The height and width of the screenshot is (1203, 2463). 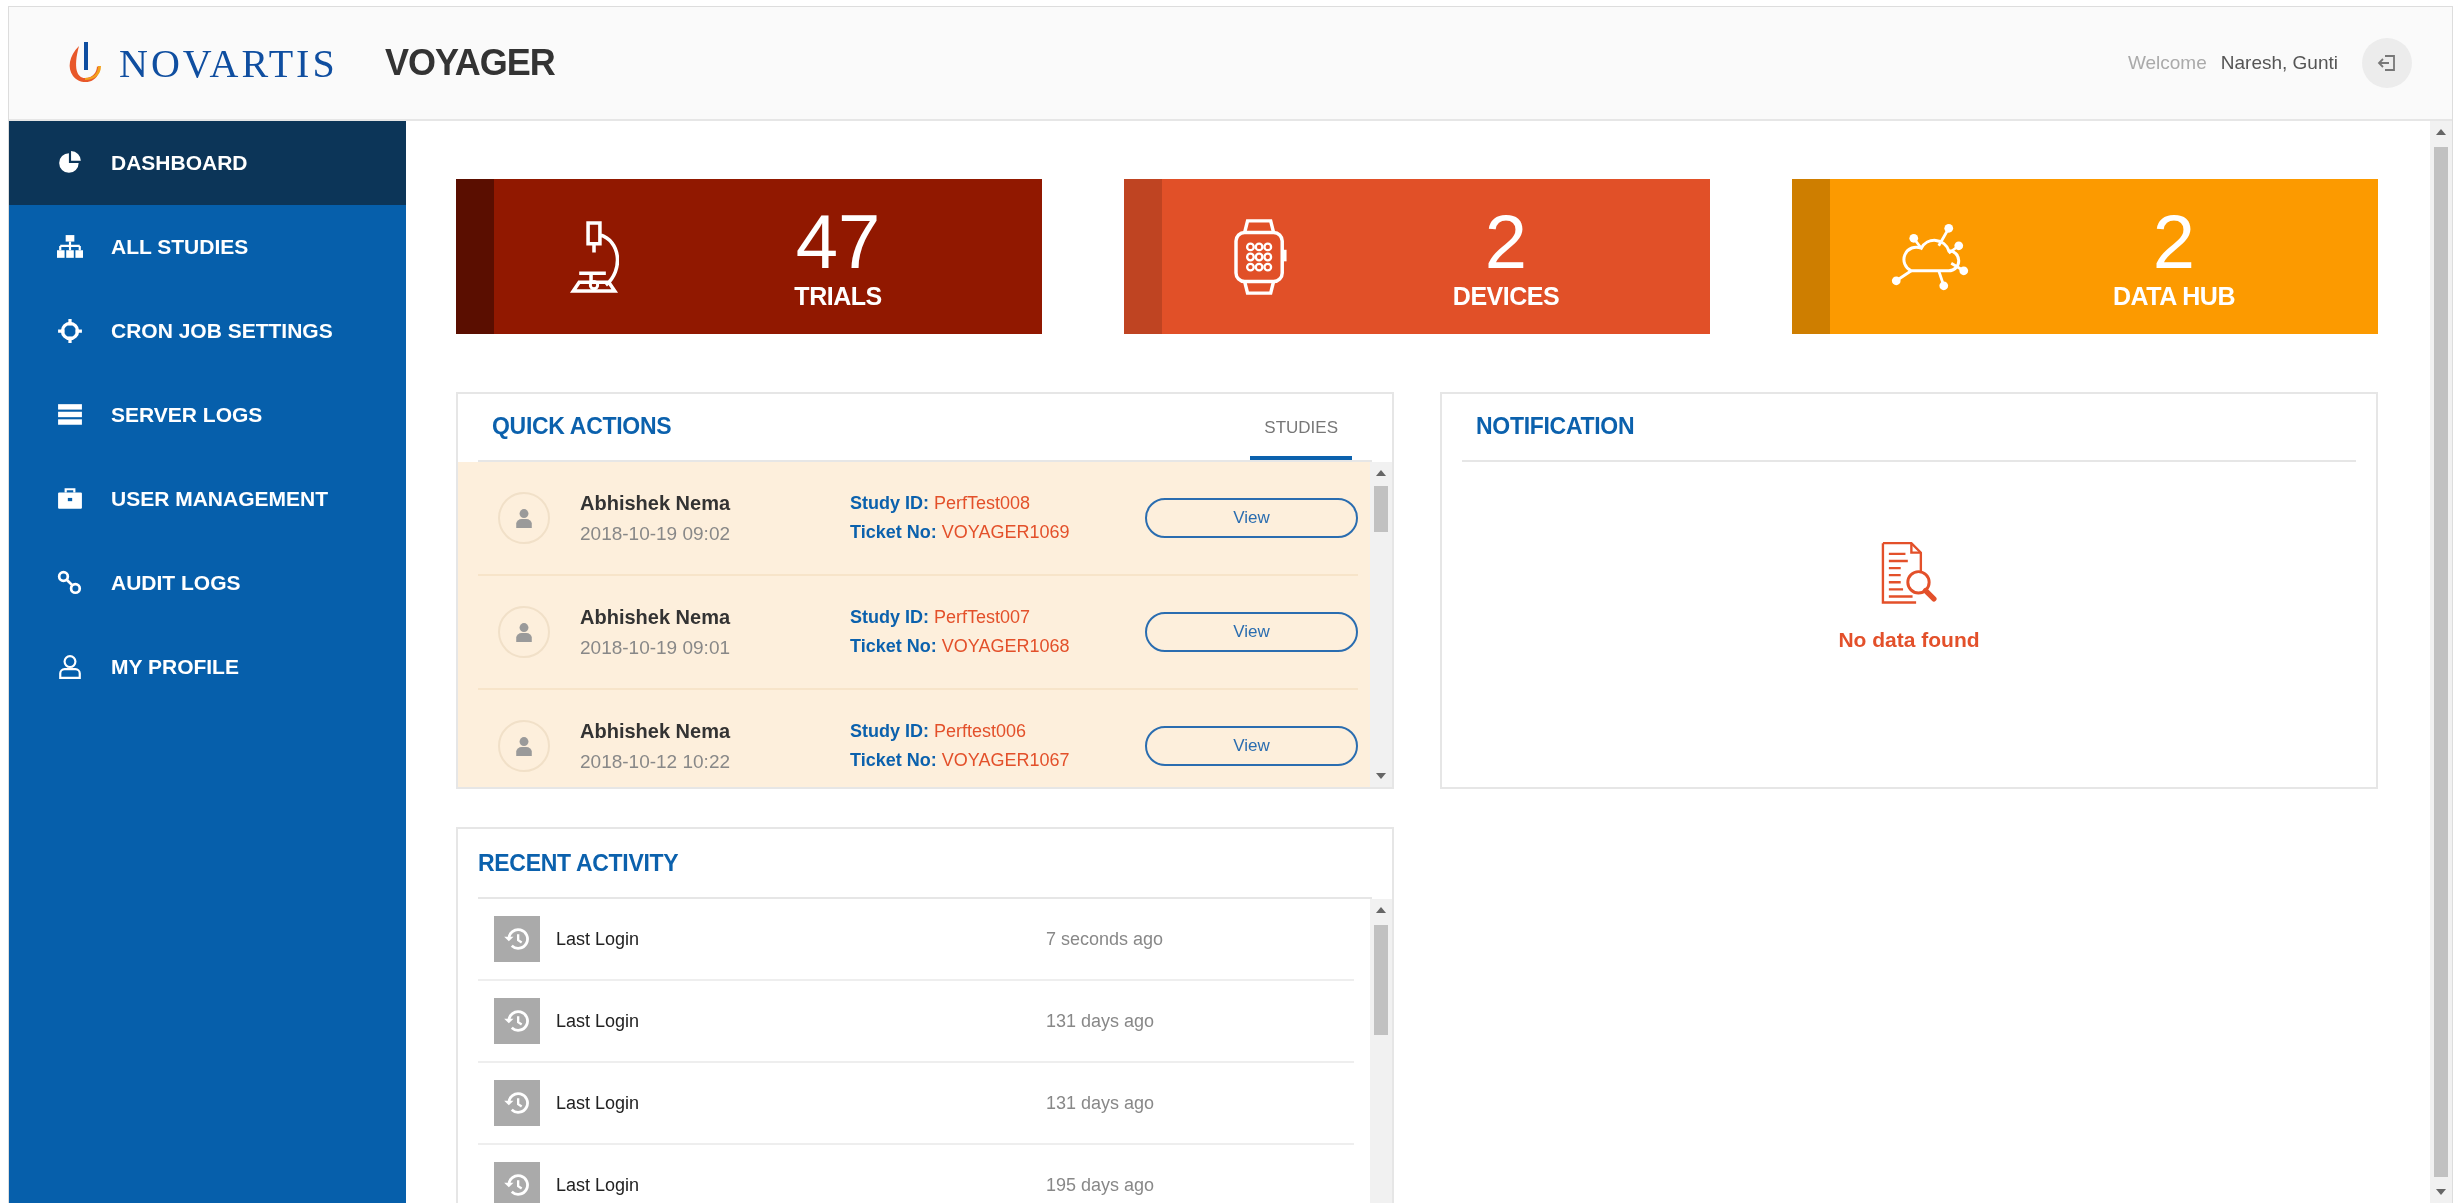 I want to click on sidebar-item: DASHBOARD, so click(x=207, y=163).